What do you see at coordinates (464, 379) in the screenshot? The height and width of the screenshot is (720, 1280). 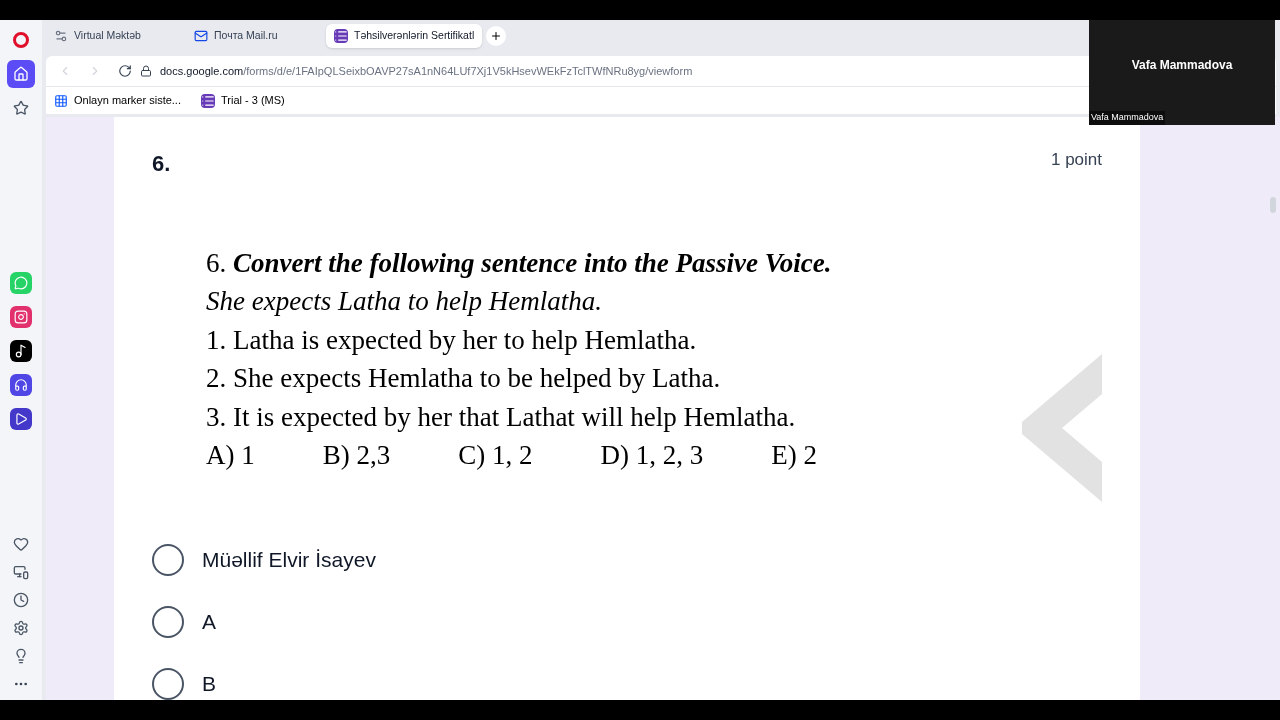 I see `question-statement: 2. She expects Hemlatha to be helped by Latha.` at bounding box center [464, 379].